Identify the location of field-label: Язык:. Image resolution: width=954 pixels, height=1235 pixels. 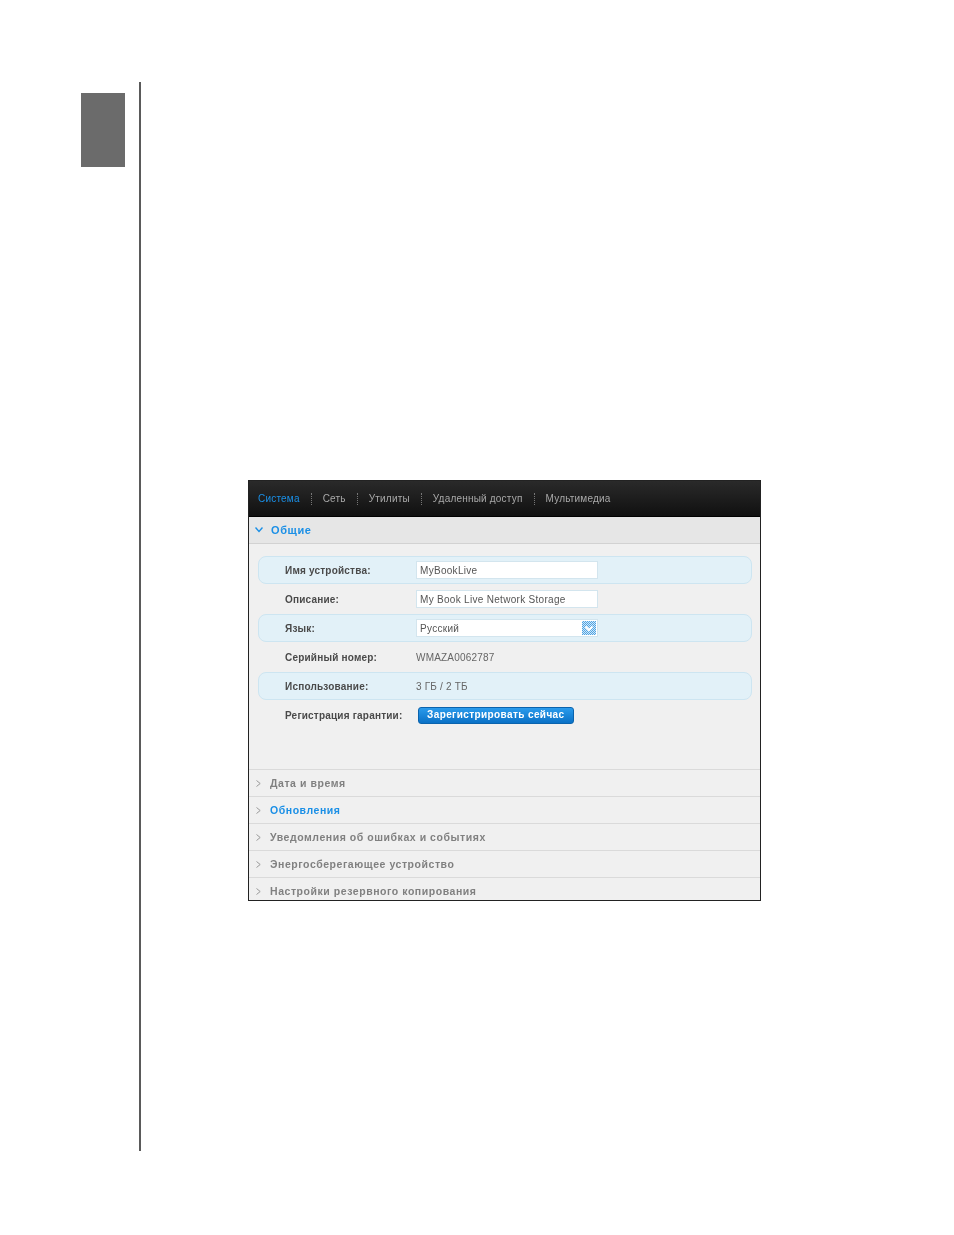
(301, 628).